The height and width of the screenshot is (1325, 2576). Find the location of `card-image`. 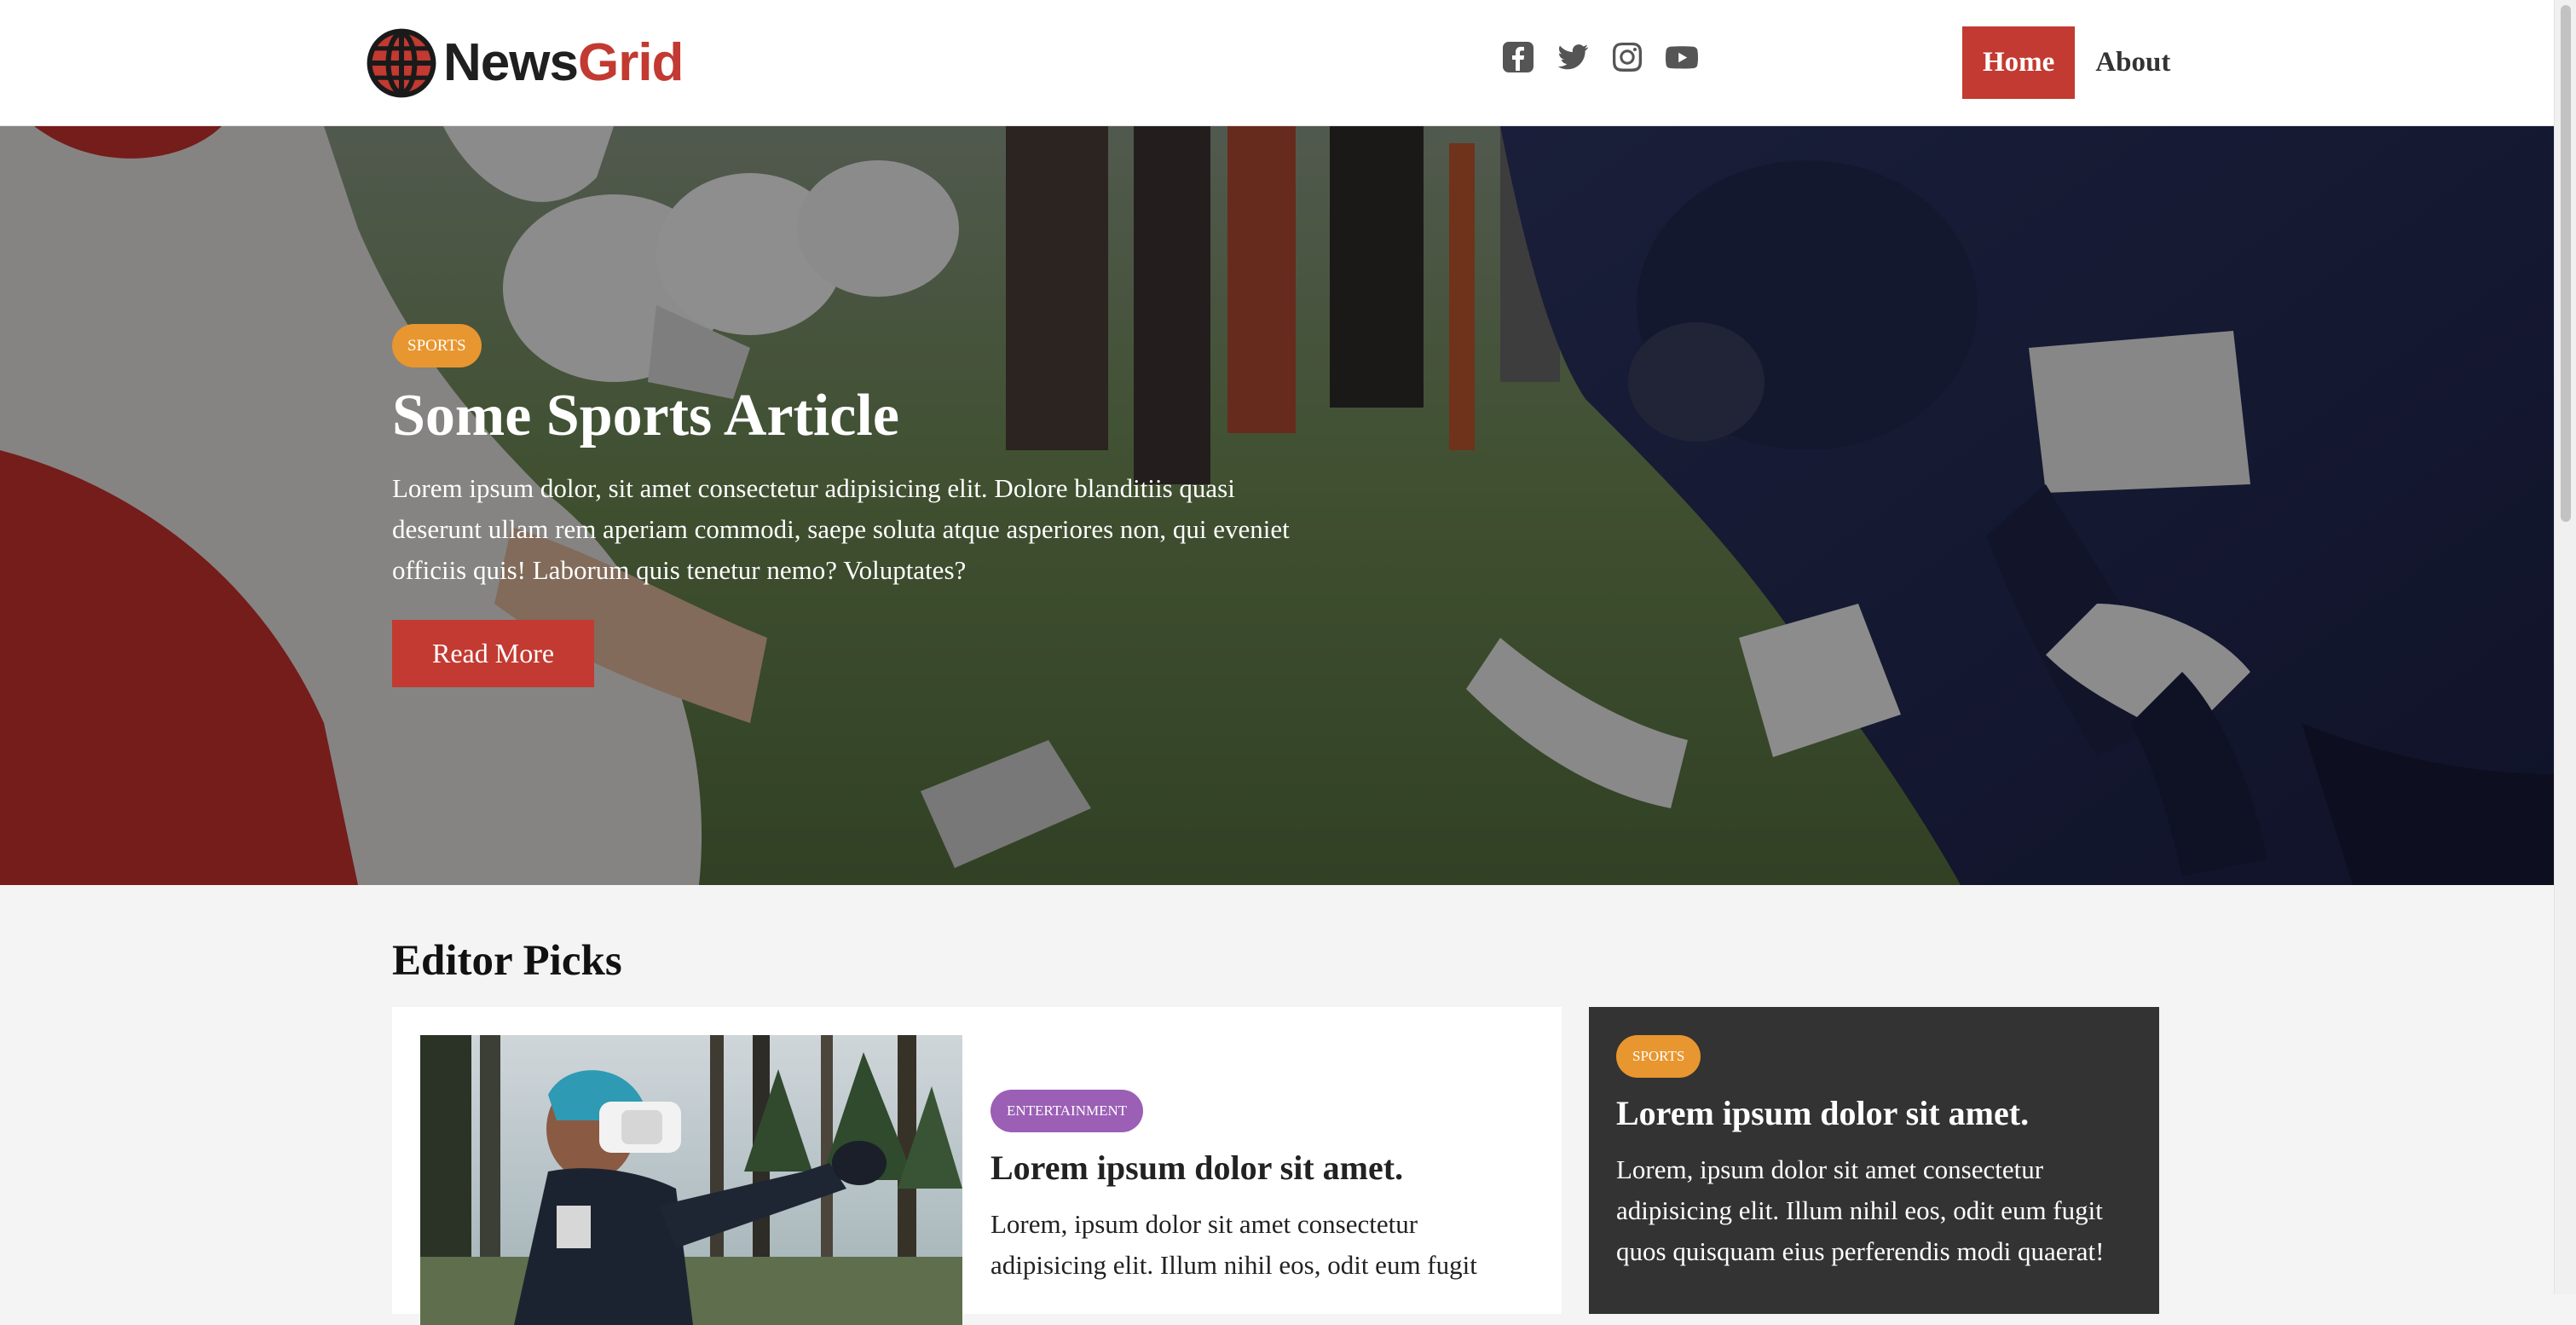

card-image is located at coordinates (691, 1180).